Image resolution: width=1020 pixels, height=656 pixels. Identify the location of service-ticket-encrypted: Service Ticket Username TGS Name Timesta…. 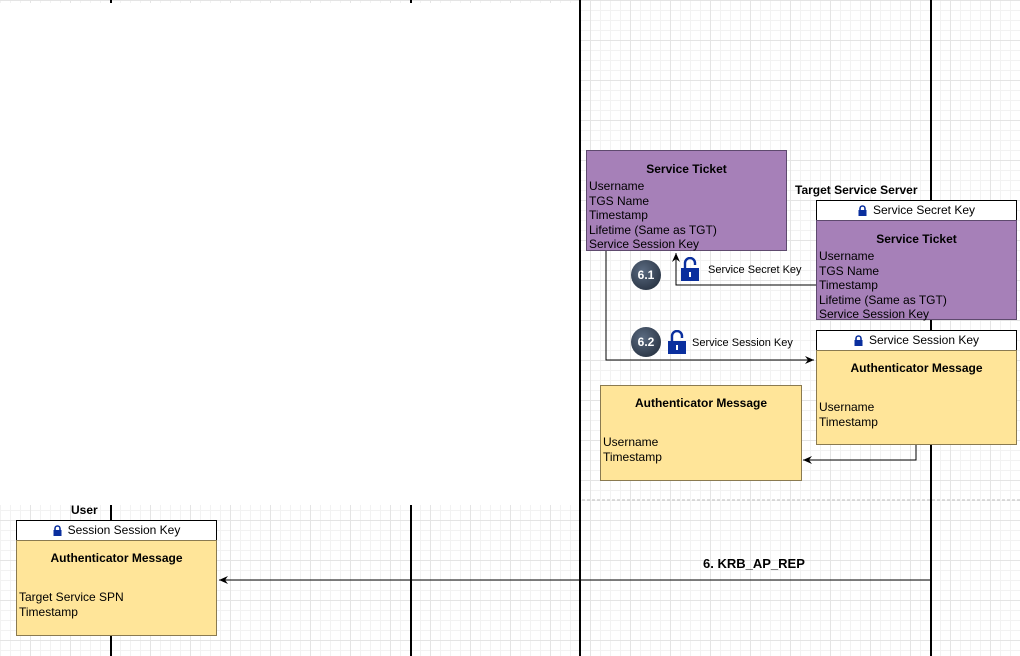
(916, 270).